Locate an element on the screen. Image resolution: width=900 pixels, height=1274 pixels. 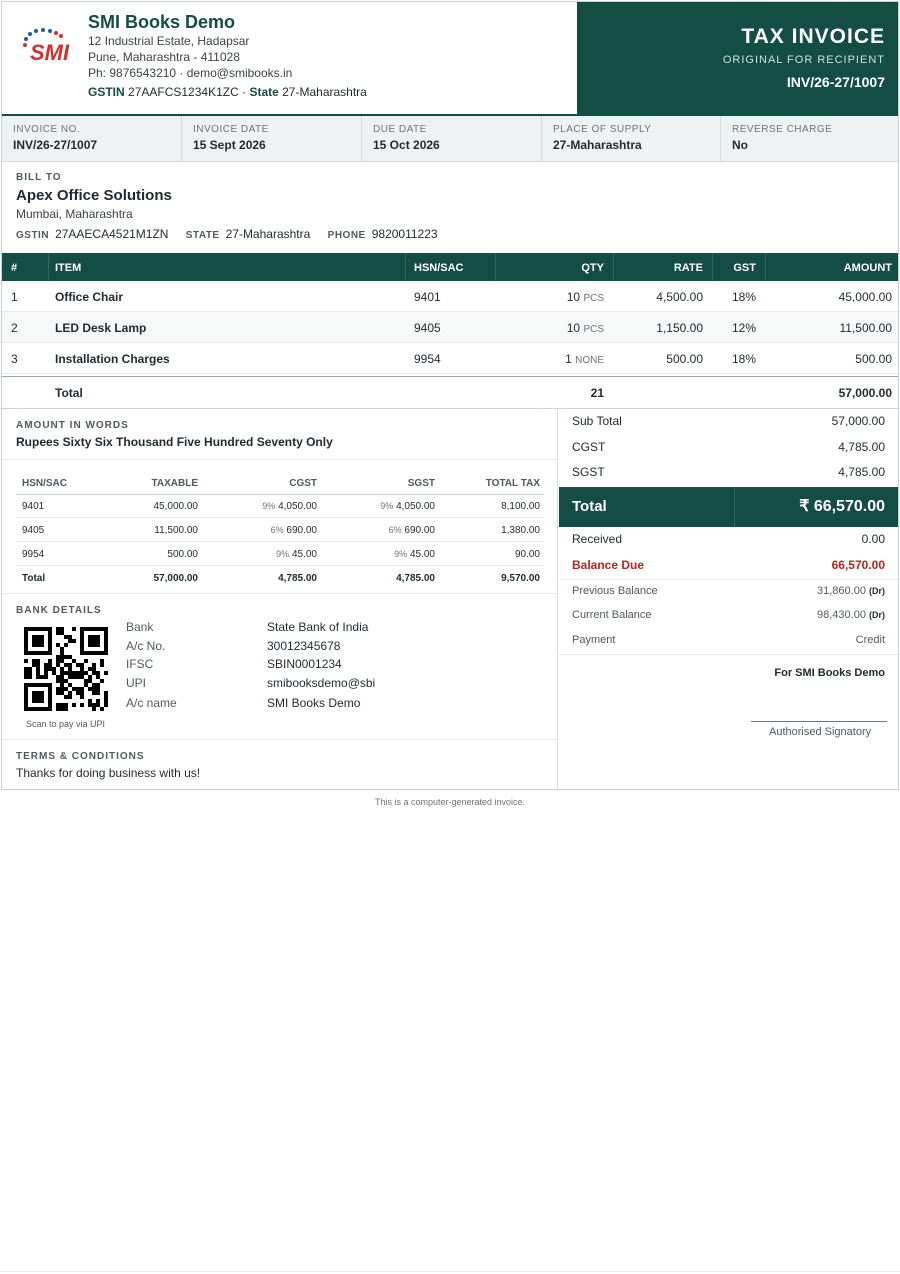
hsn-sgst: 6% 690.00 is located at coordinates (412, 530).